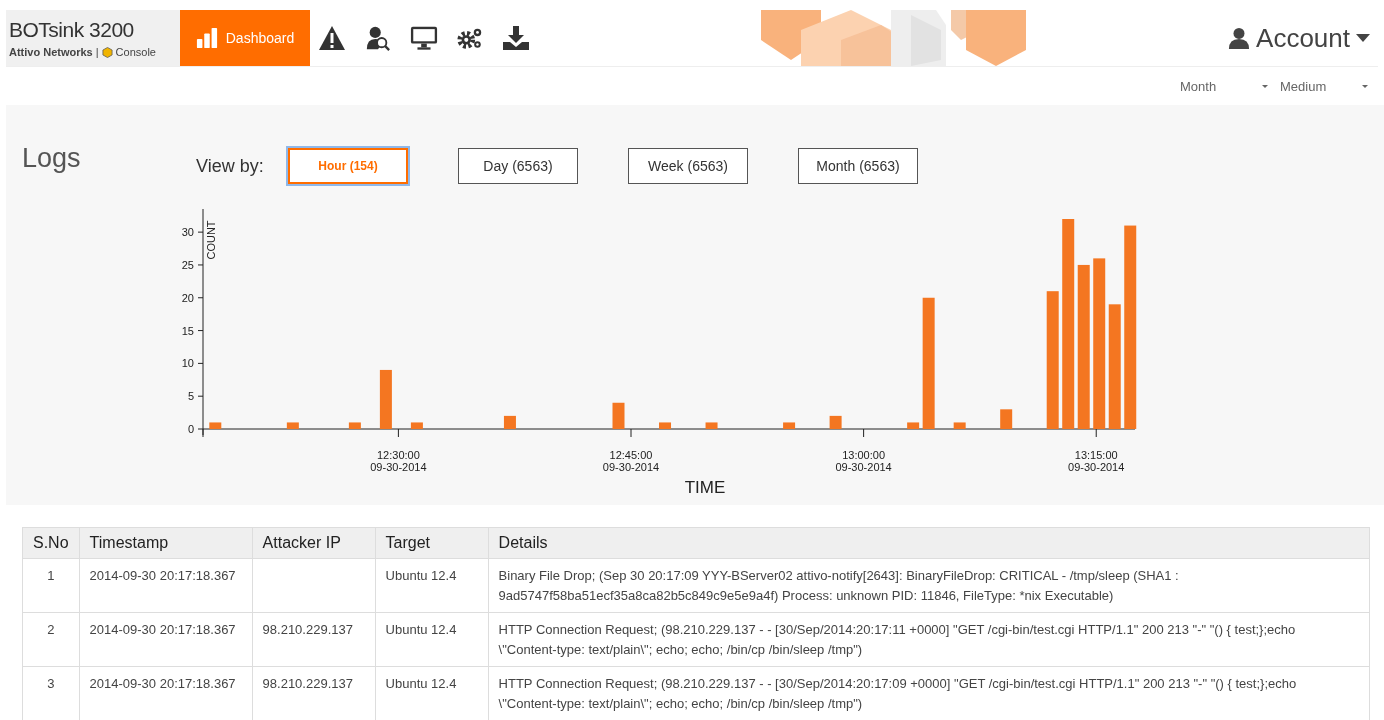 The width and height of the screenshot is (1384, 720). Describe the element at coordinates (51, 52) in the screenshot. I see `company-name: Attivo Networks` at that location.